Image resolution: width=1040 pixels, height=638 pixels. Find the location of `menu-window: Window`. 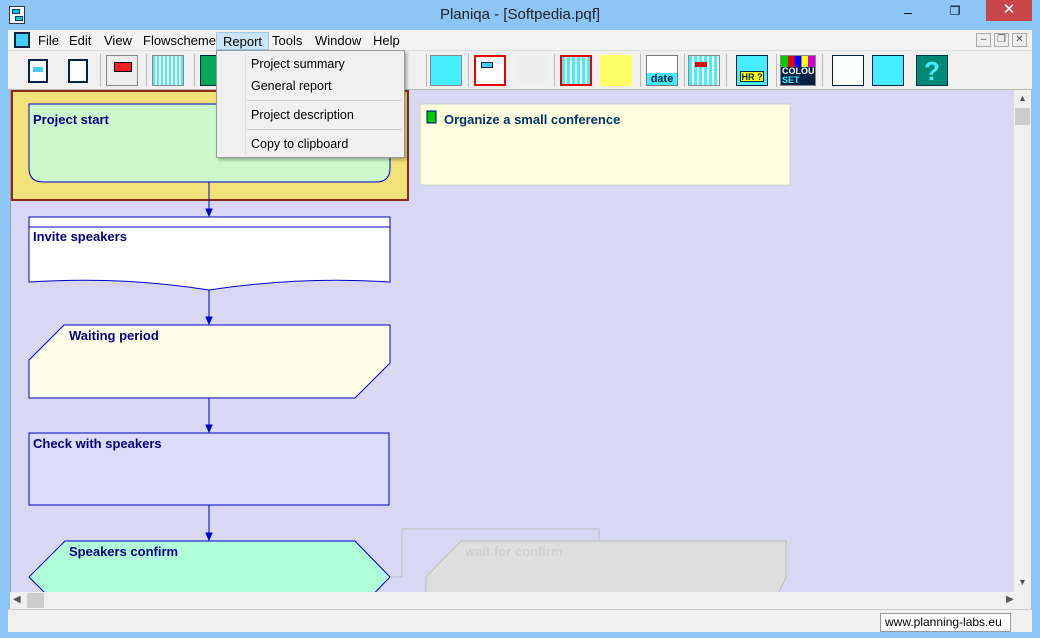

menu-window: Window is located at coordinates (338, 41).